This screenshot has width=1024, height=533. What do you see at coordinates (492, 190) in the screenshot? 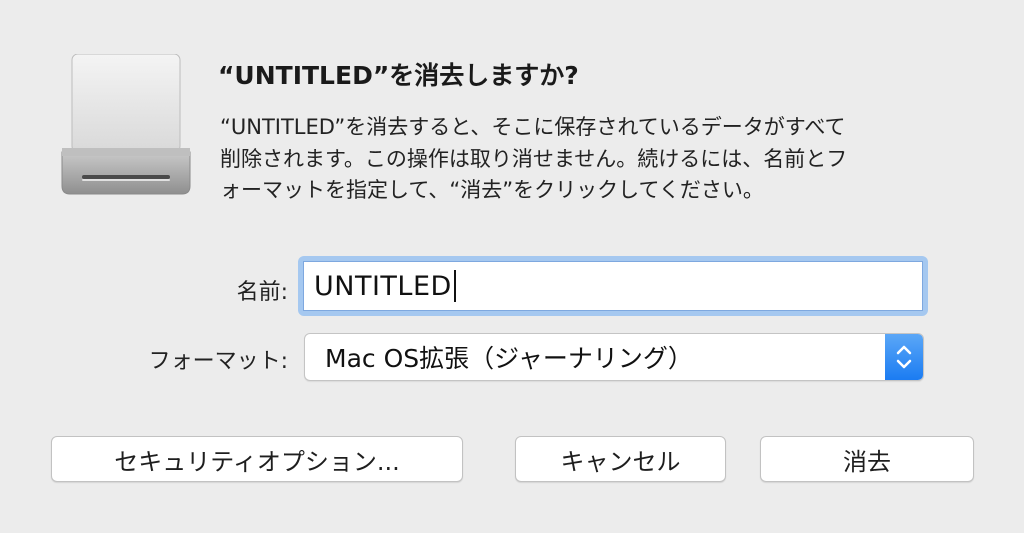
I see `message-line: ォーマットを指定して、“消去”をクリックしてください。` at bounding box center [492, 190].